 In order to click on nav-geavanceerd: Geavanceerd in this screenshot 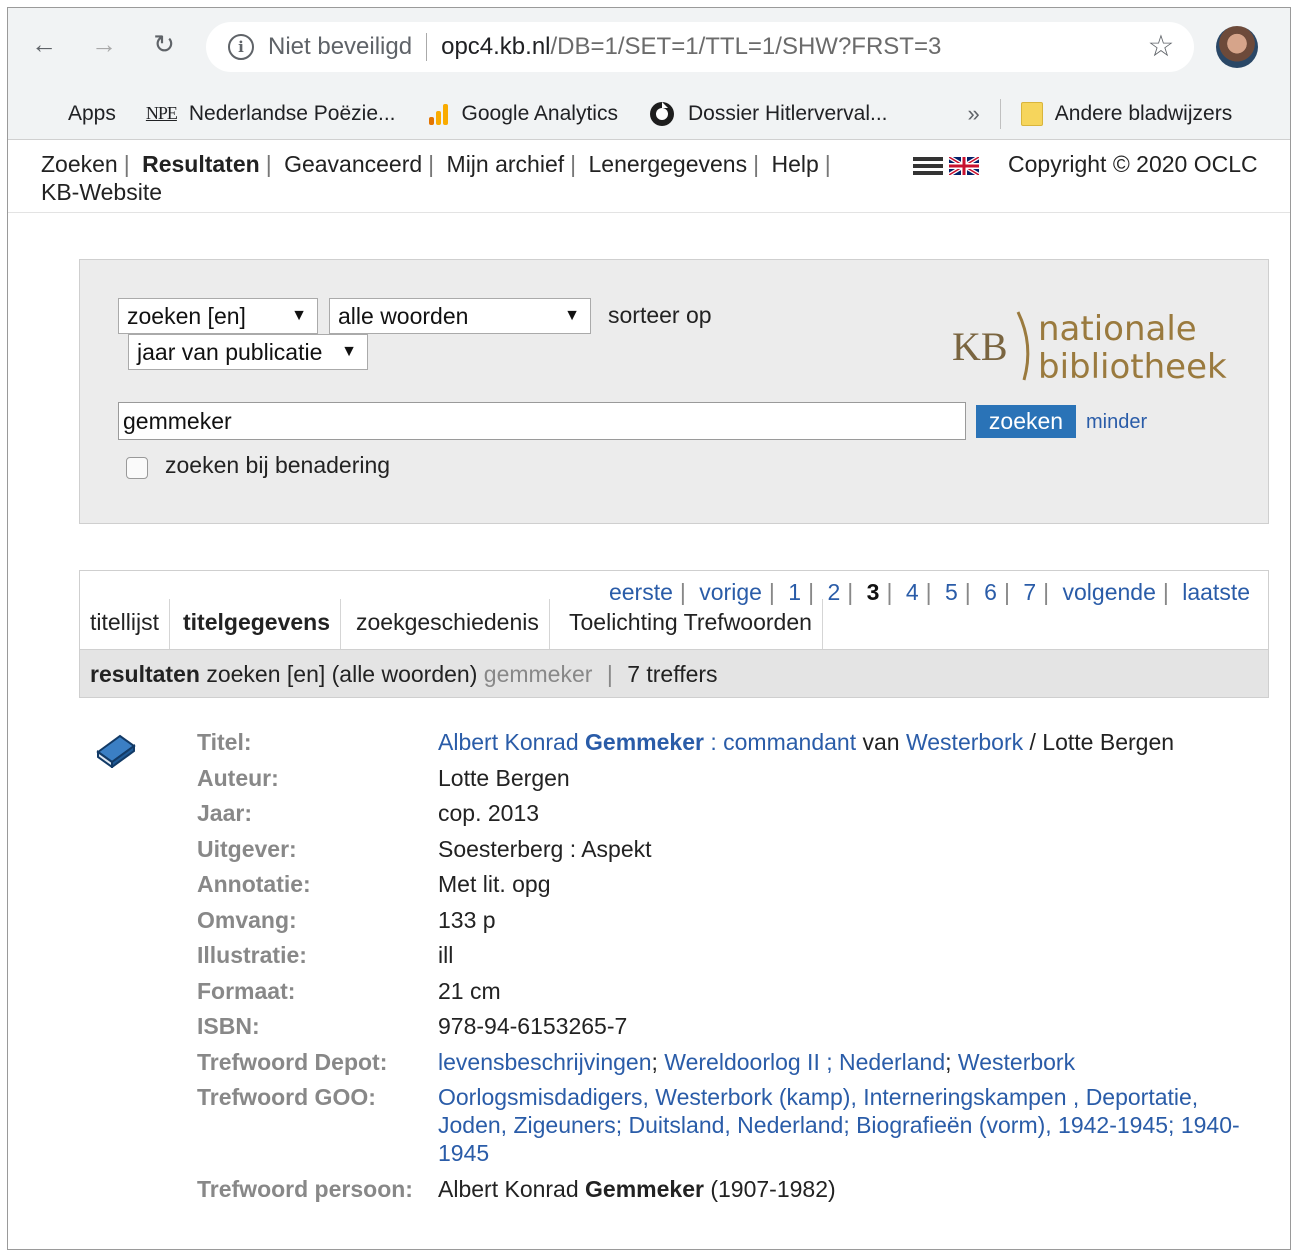, I will do `click(353, 164)`.